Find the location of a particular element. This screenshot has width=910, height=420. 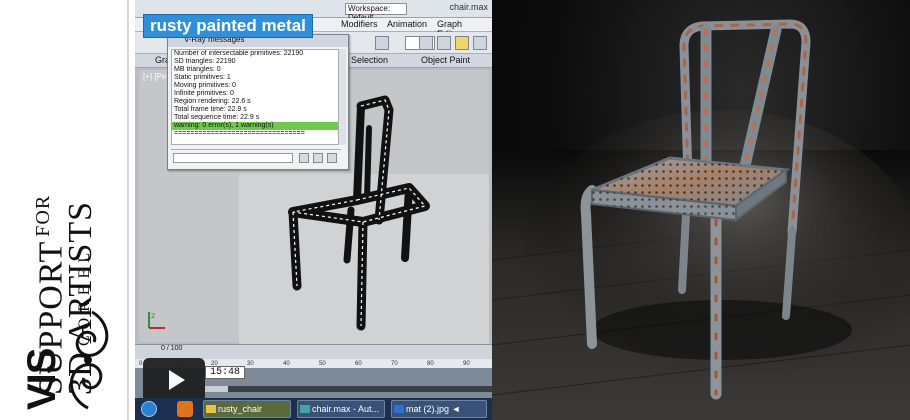

tab-selection: Selection is located at coordinates (369, 60).